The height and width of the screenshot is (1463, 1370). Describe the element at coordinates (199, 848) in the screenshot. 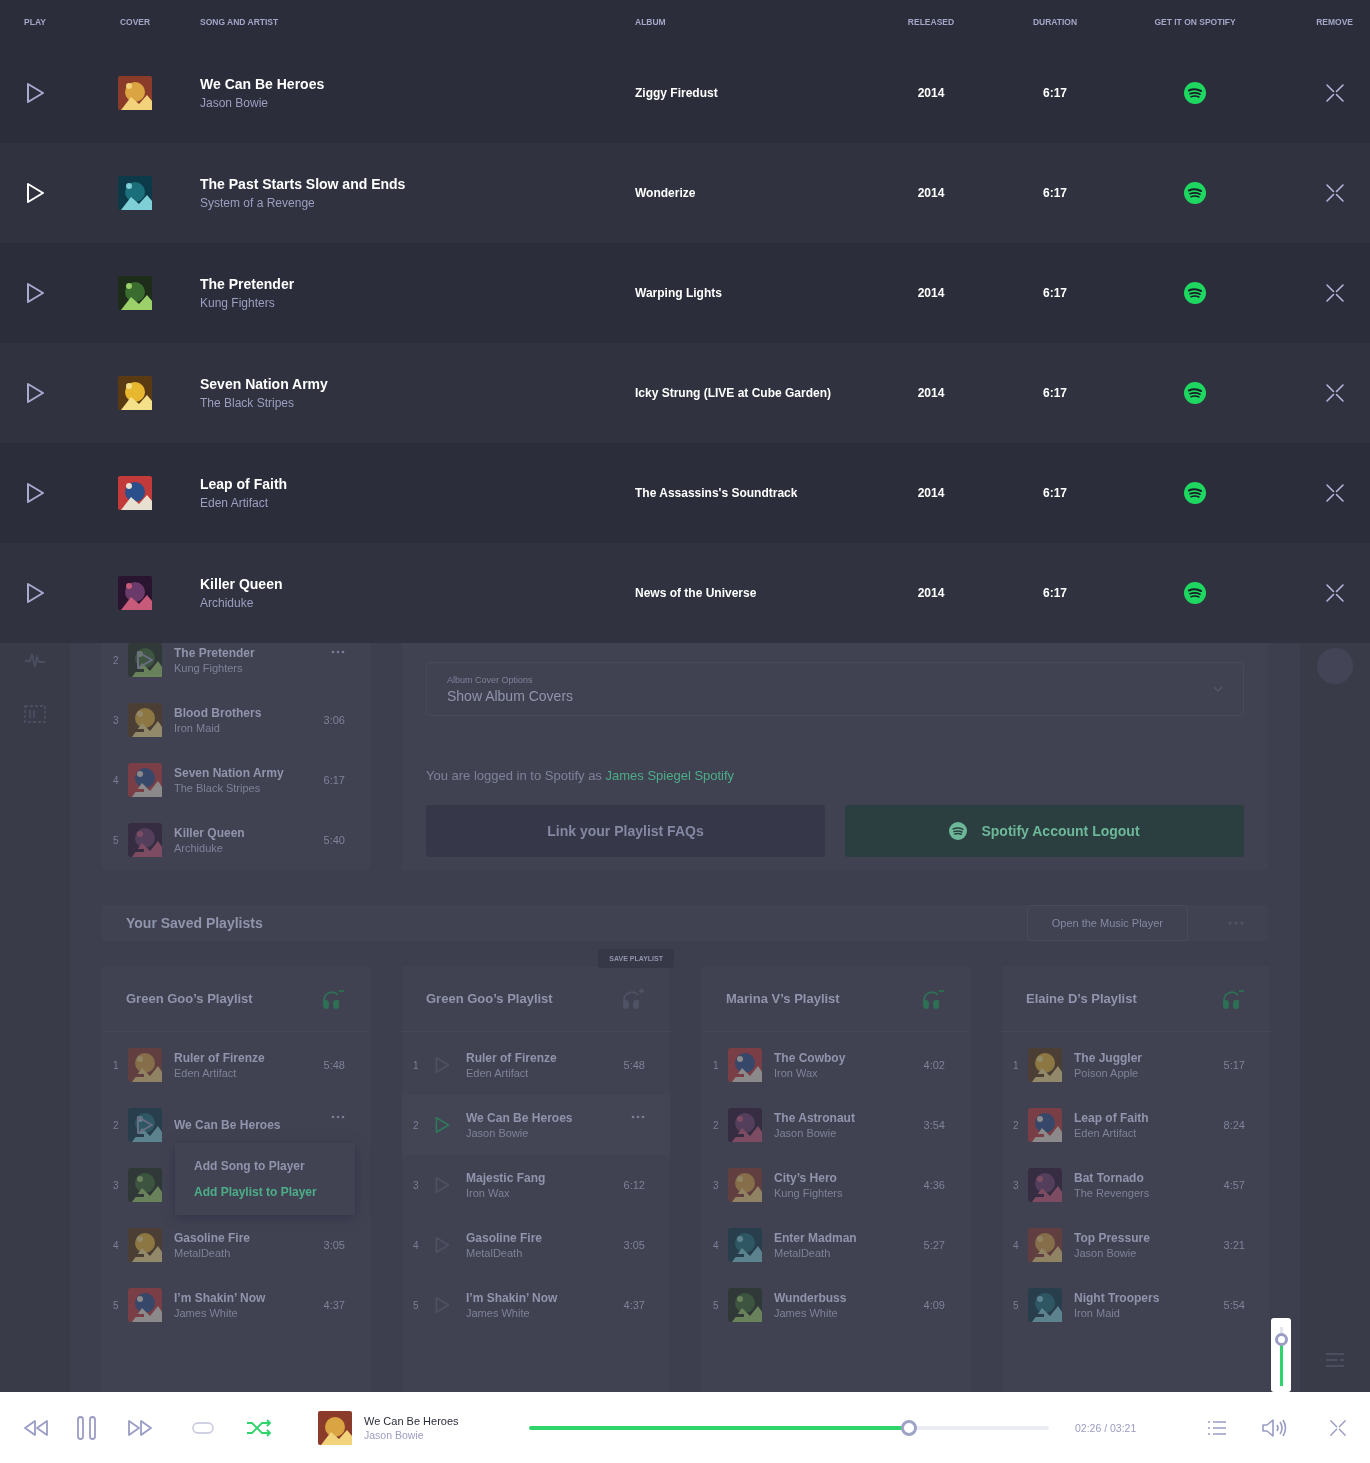

I see `artist-name: Archiduke` at that location.